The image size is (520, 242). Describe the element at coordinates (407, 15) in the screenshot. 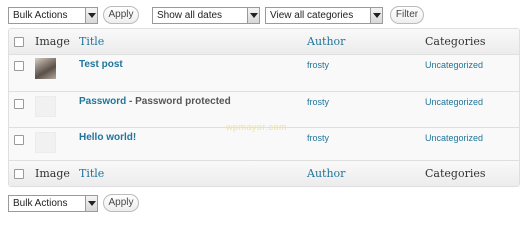

I see `filter-button: Filter` at that location.